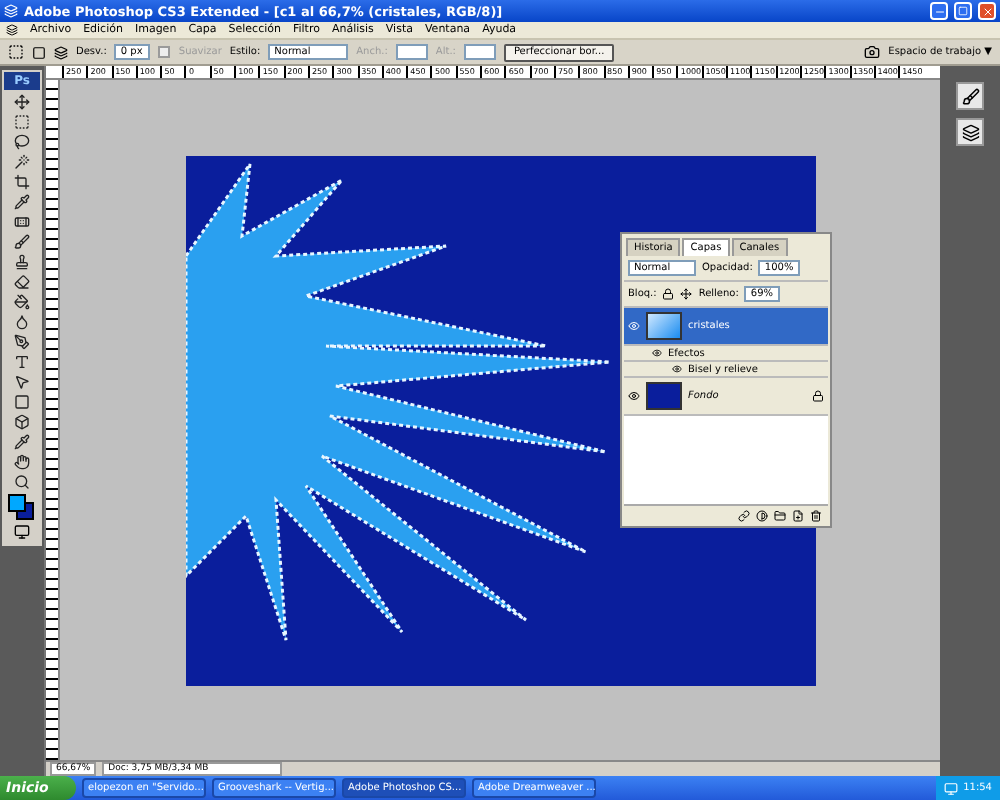 The image size is (1000, 800). Describe the element at coordinates (22, 342) in the screenshot. I see `pen-icon` at that location.